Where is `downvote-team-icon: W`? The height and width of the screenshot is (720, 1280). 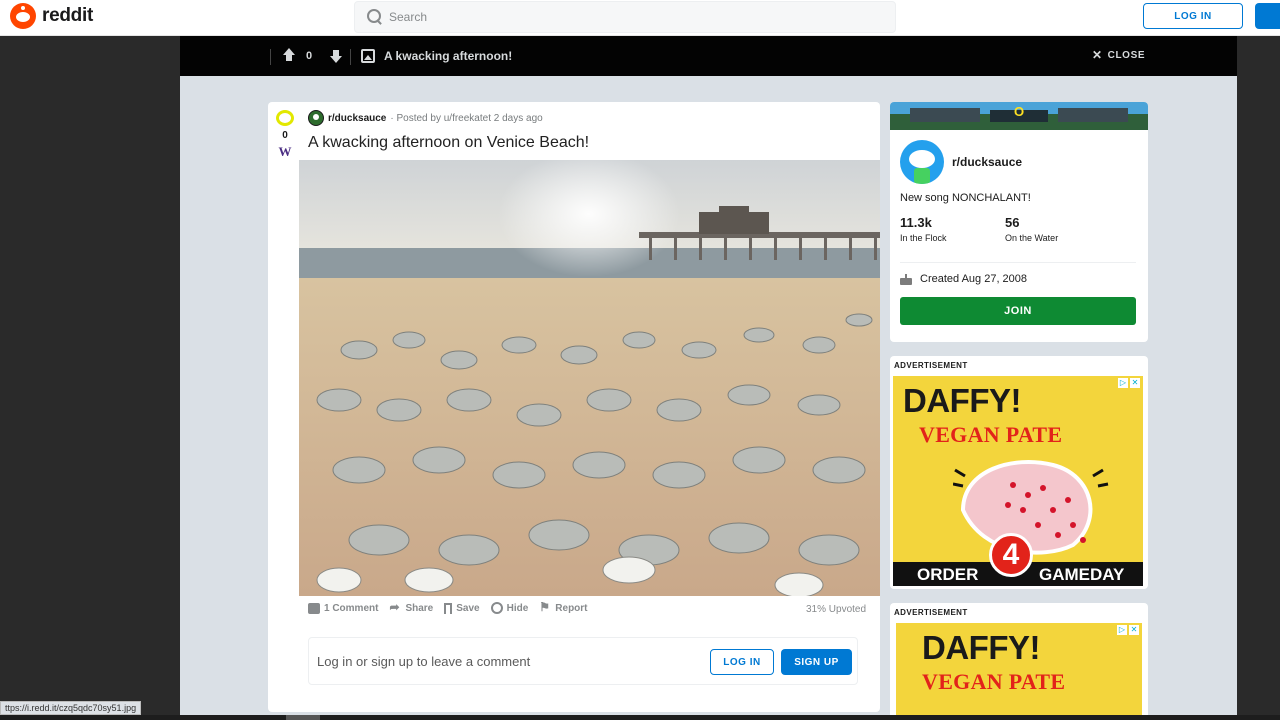
downvote-team-icon: W is located at coordinates (285, 152).